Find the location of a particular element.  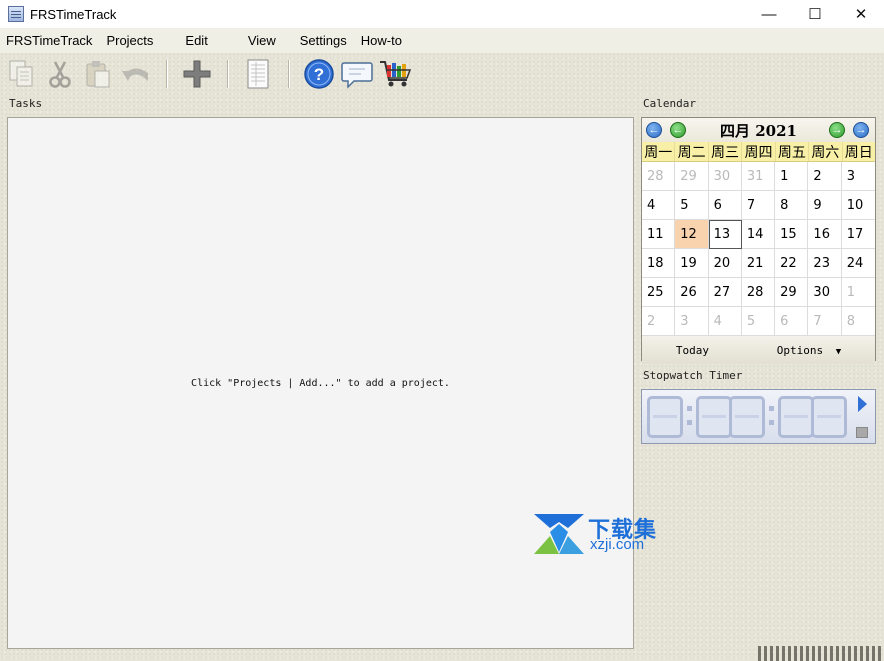

window-controls: — ☐ ✕ is located at coordinates (815, 14).